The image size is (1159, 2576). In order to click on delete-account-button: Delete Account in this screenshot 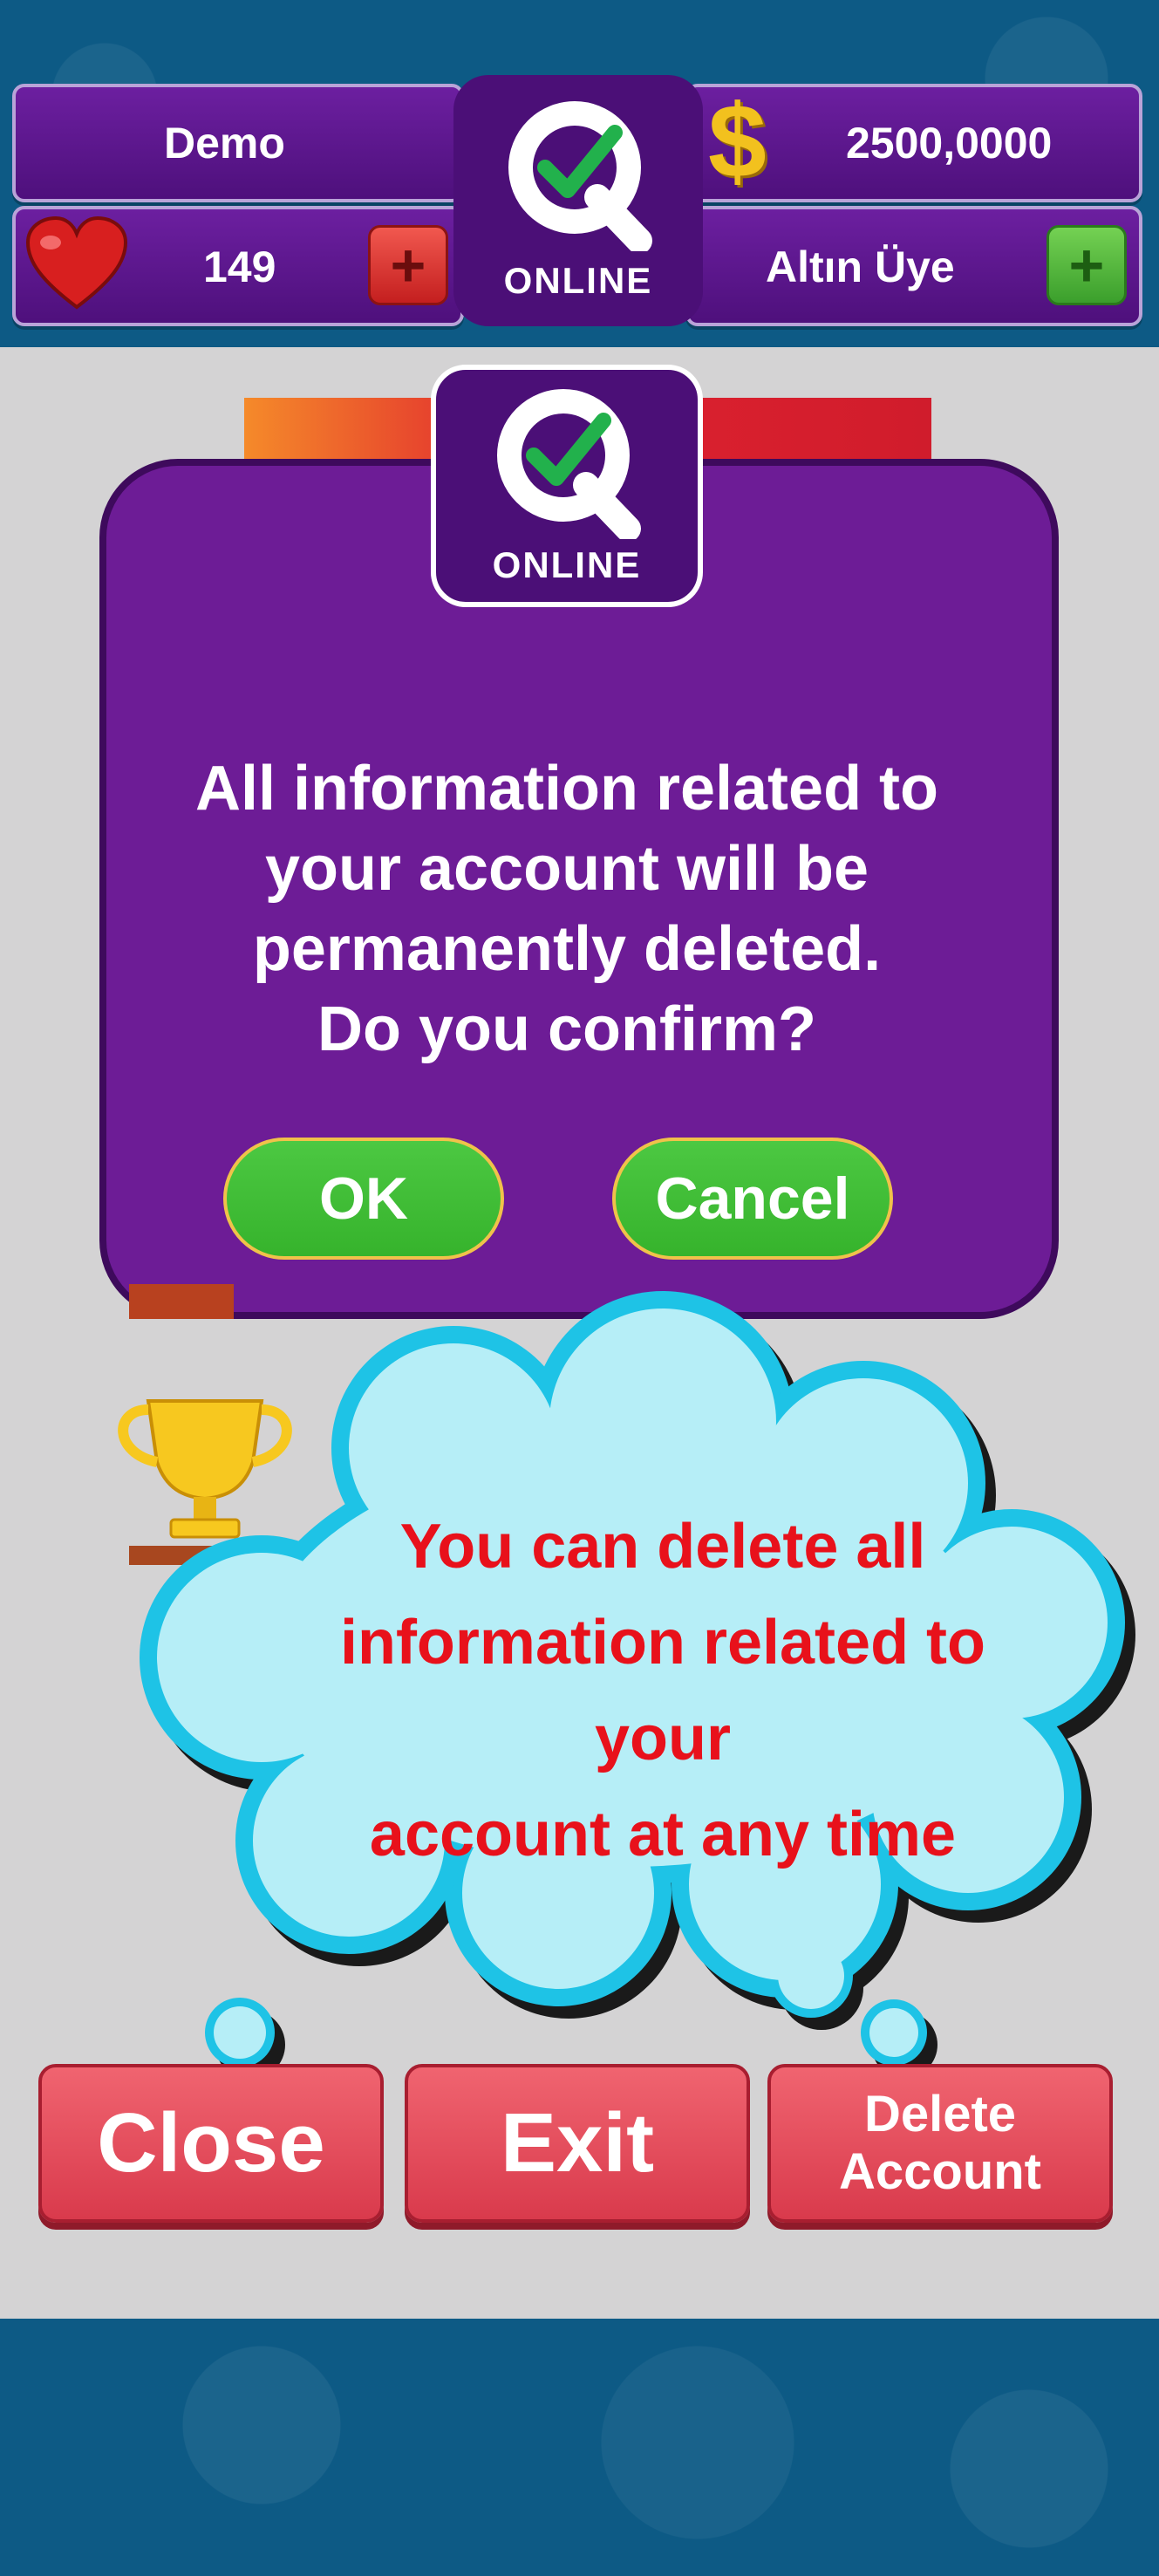, I will do `click(940, 2143)`.